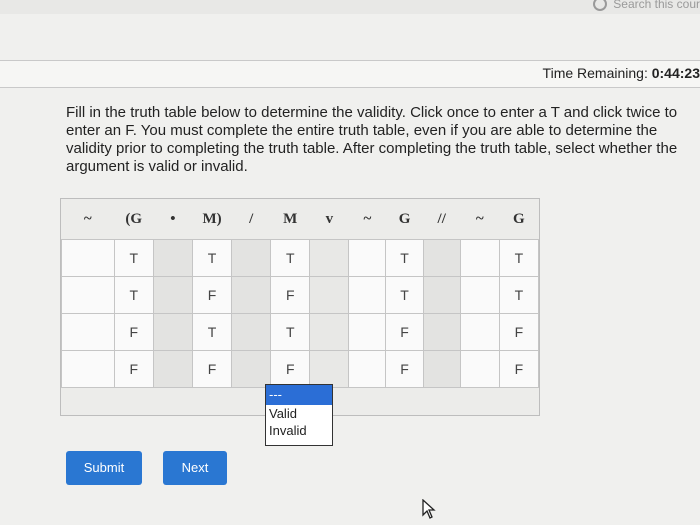 The height and width of the screenshot is (525, 700). I want to click on validity-option: ---, so click(299, 395).